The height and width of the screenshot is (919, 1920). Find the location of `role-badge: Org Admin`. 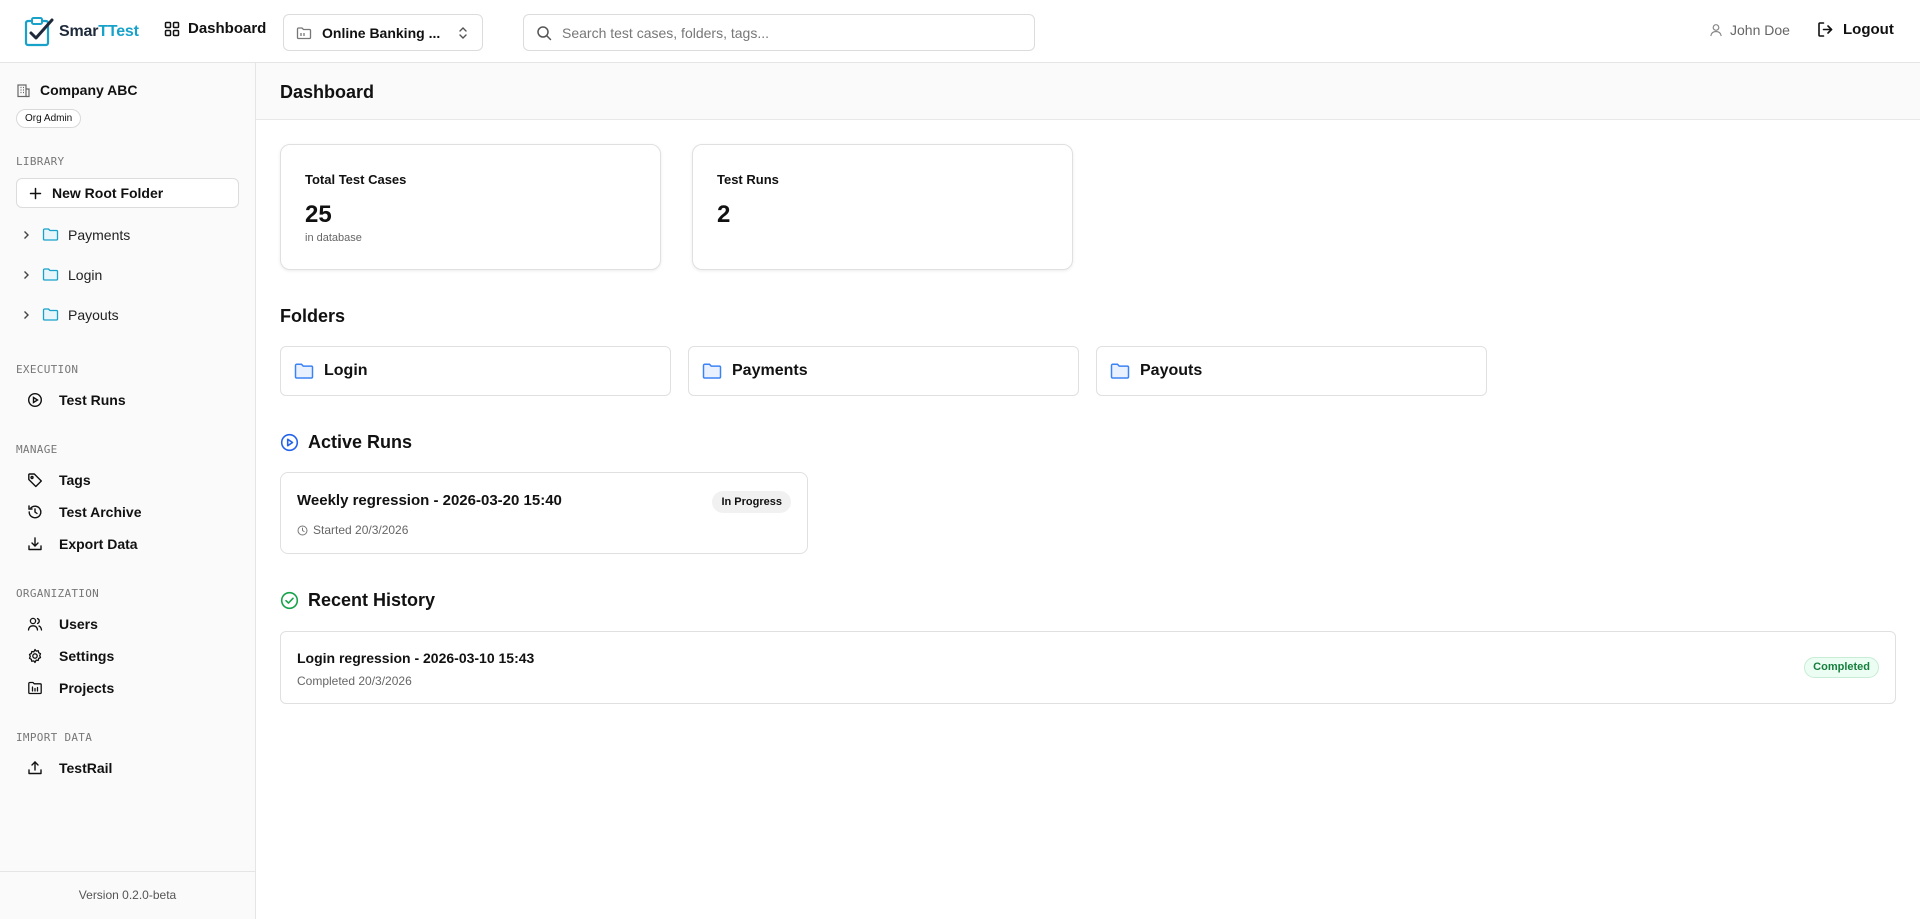

role-badge: Org Admin is located at coordinates (49, 118).